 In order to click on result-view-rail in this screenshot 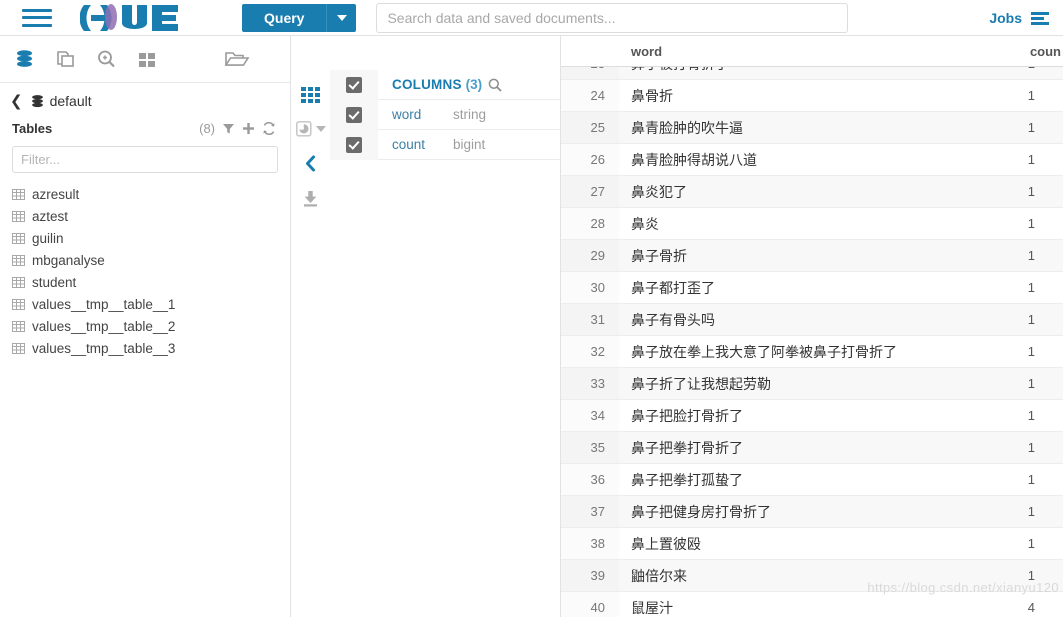, I will do `click(310, 326)`.